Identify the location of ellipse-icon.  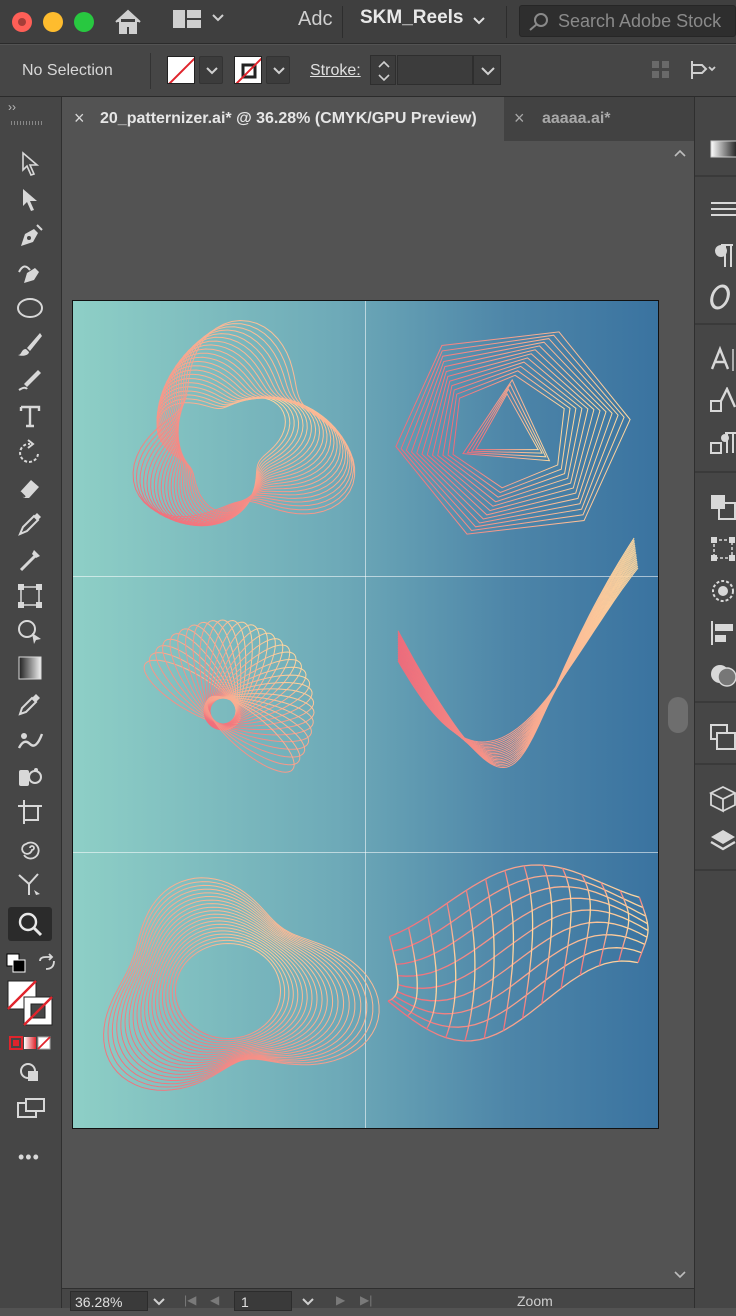
(30, 308).